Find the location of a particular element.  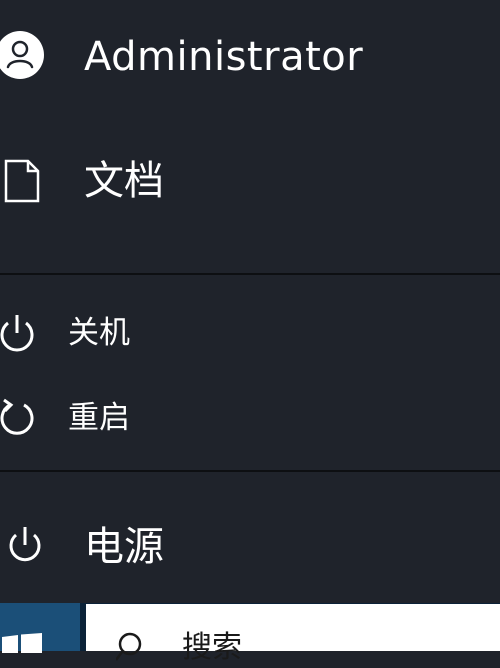

windows-logo-icon is located at coordinates (22, 643).